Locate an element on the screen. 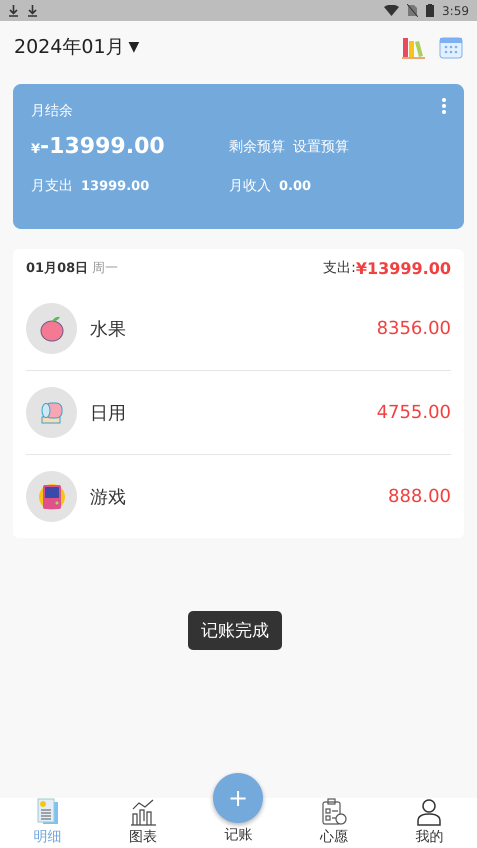 Image resolution: width=477 pixels, height=848 pixels. balance-amount: ¥-13999.00 is located at coordinates (98, 146).